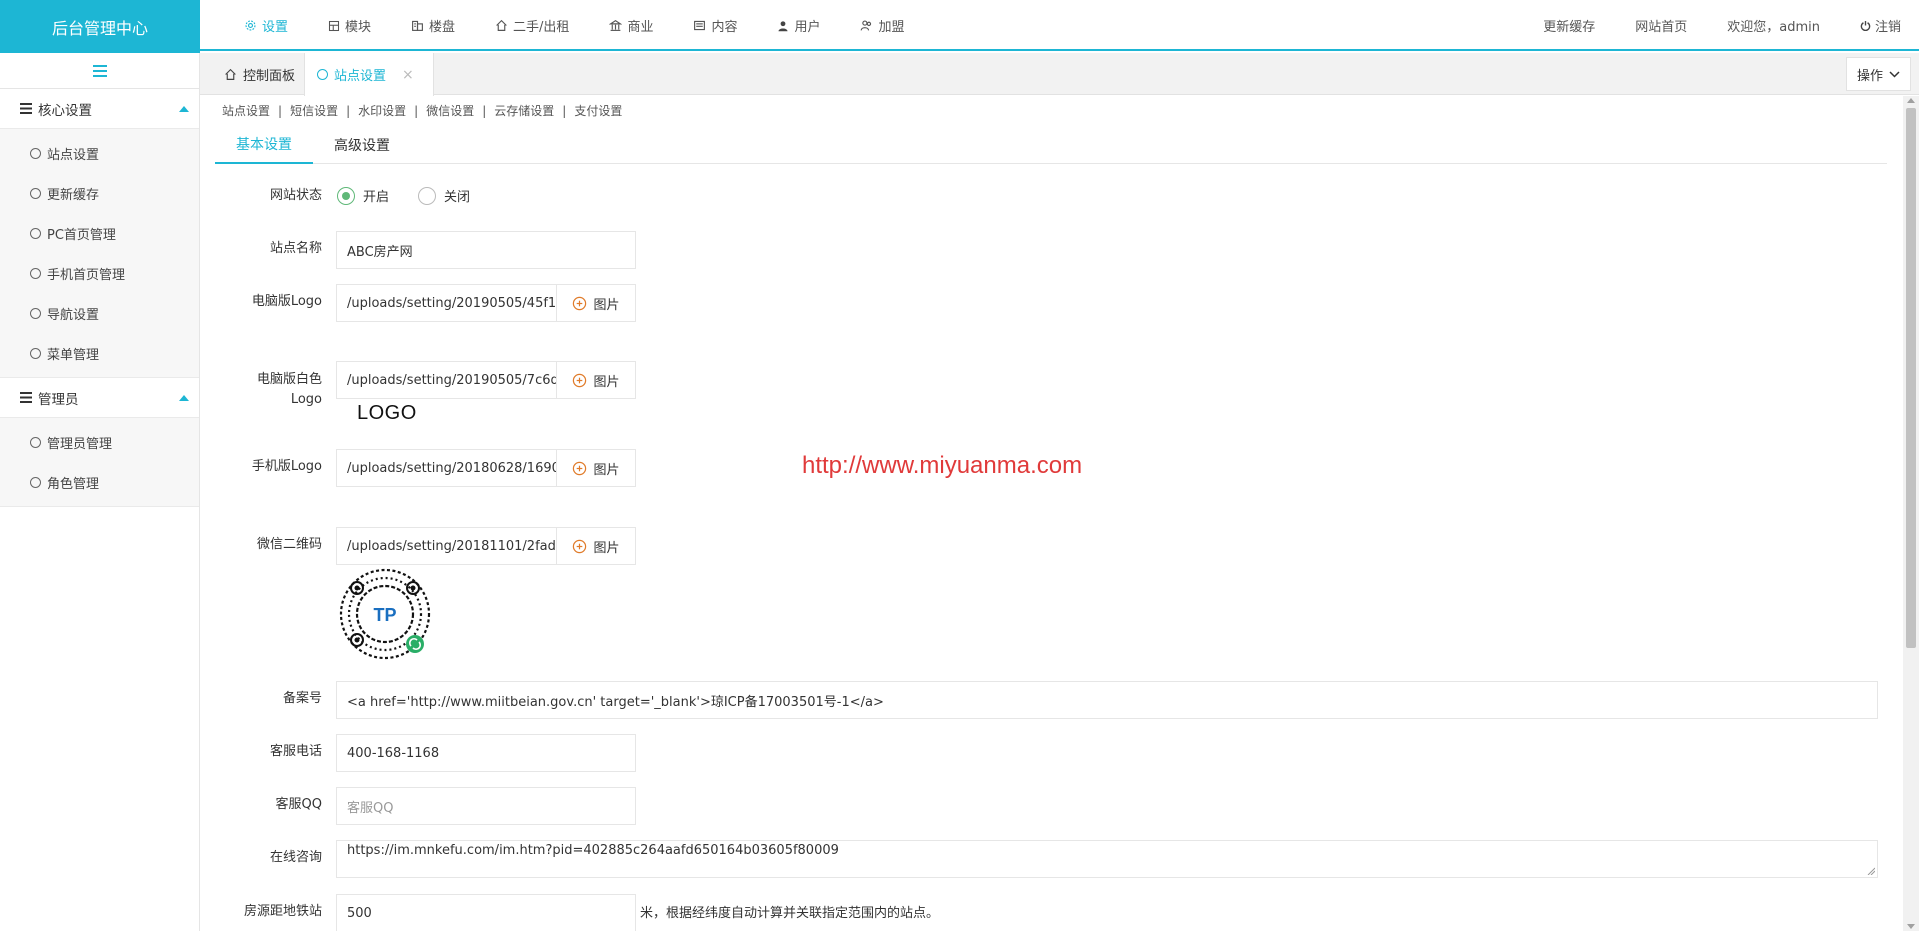 Image resolution: width=1919 pixels, height=931 pixels. Describe the element at coordinates (295, 751) in the screenshot. I see `phone-label: 客服电话` at that location.